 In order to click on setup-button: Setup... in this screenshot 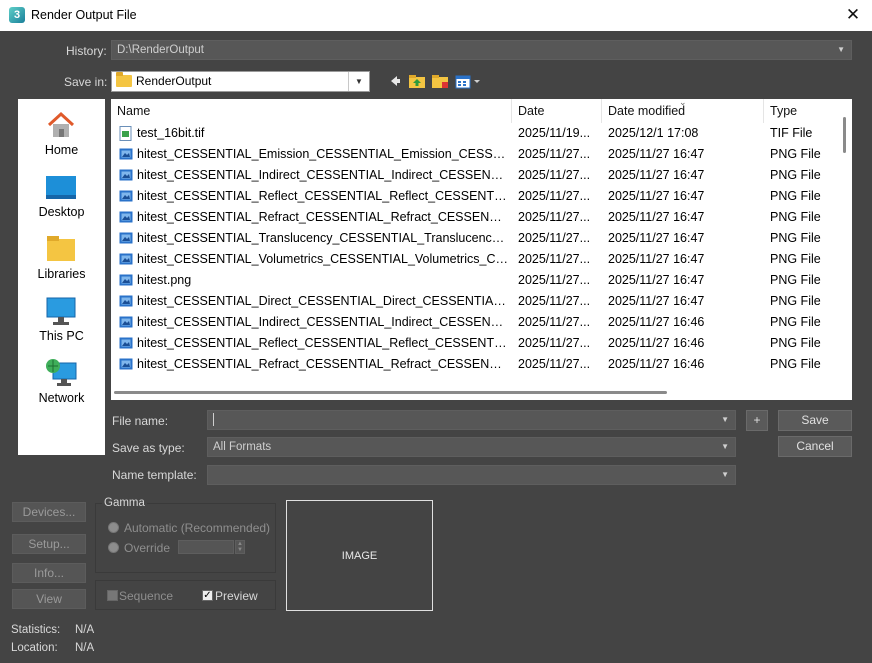, I will do `click(49, 544)`.